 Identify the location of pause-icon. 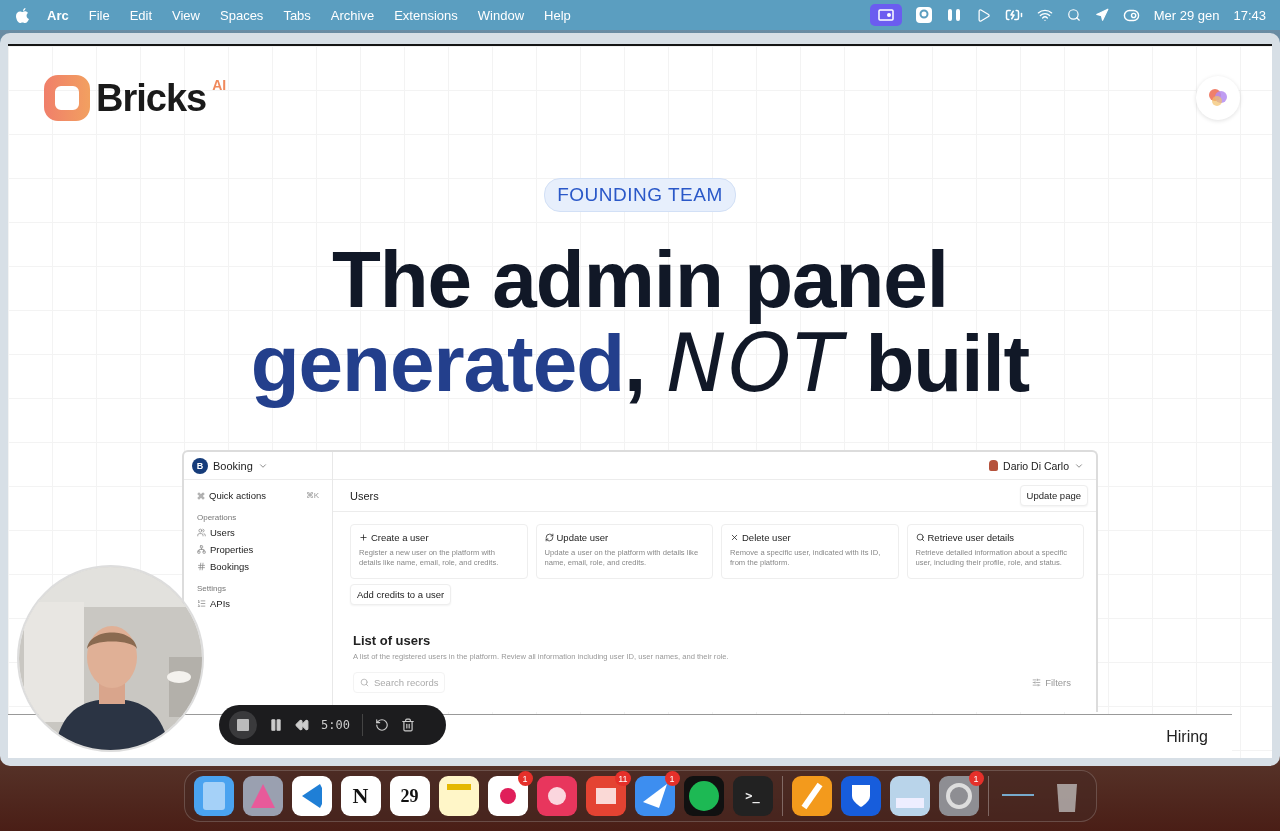
(276, 725).